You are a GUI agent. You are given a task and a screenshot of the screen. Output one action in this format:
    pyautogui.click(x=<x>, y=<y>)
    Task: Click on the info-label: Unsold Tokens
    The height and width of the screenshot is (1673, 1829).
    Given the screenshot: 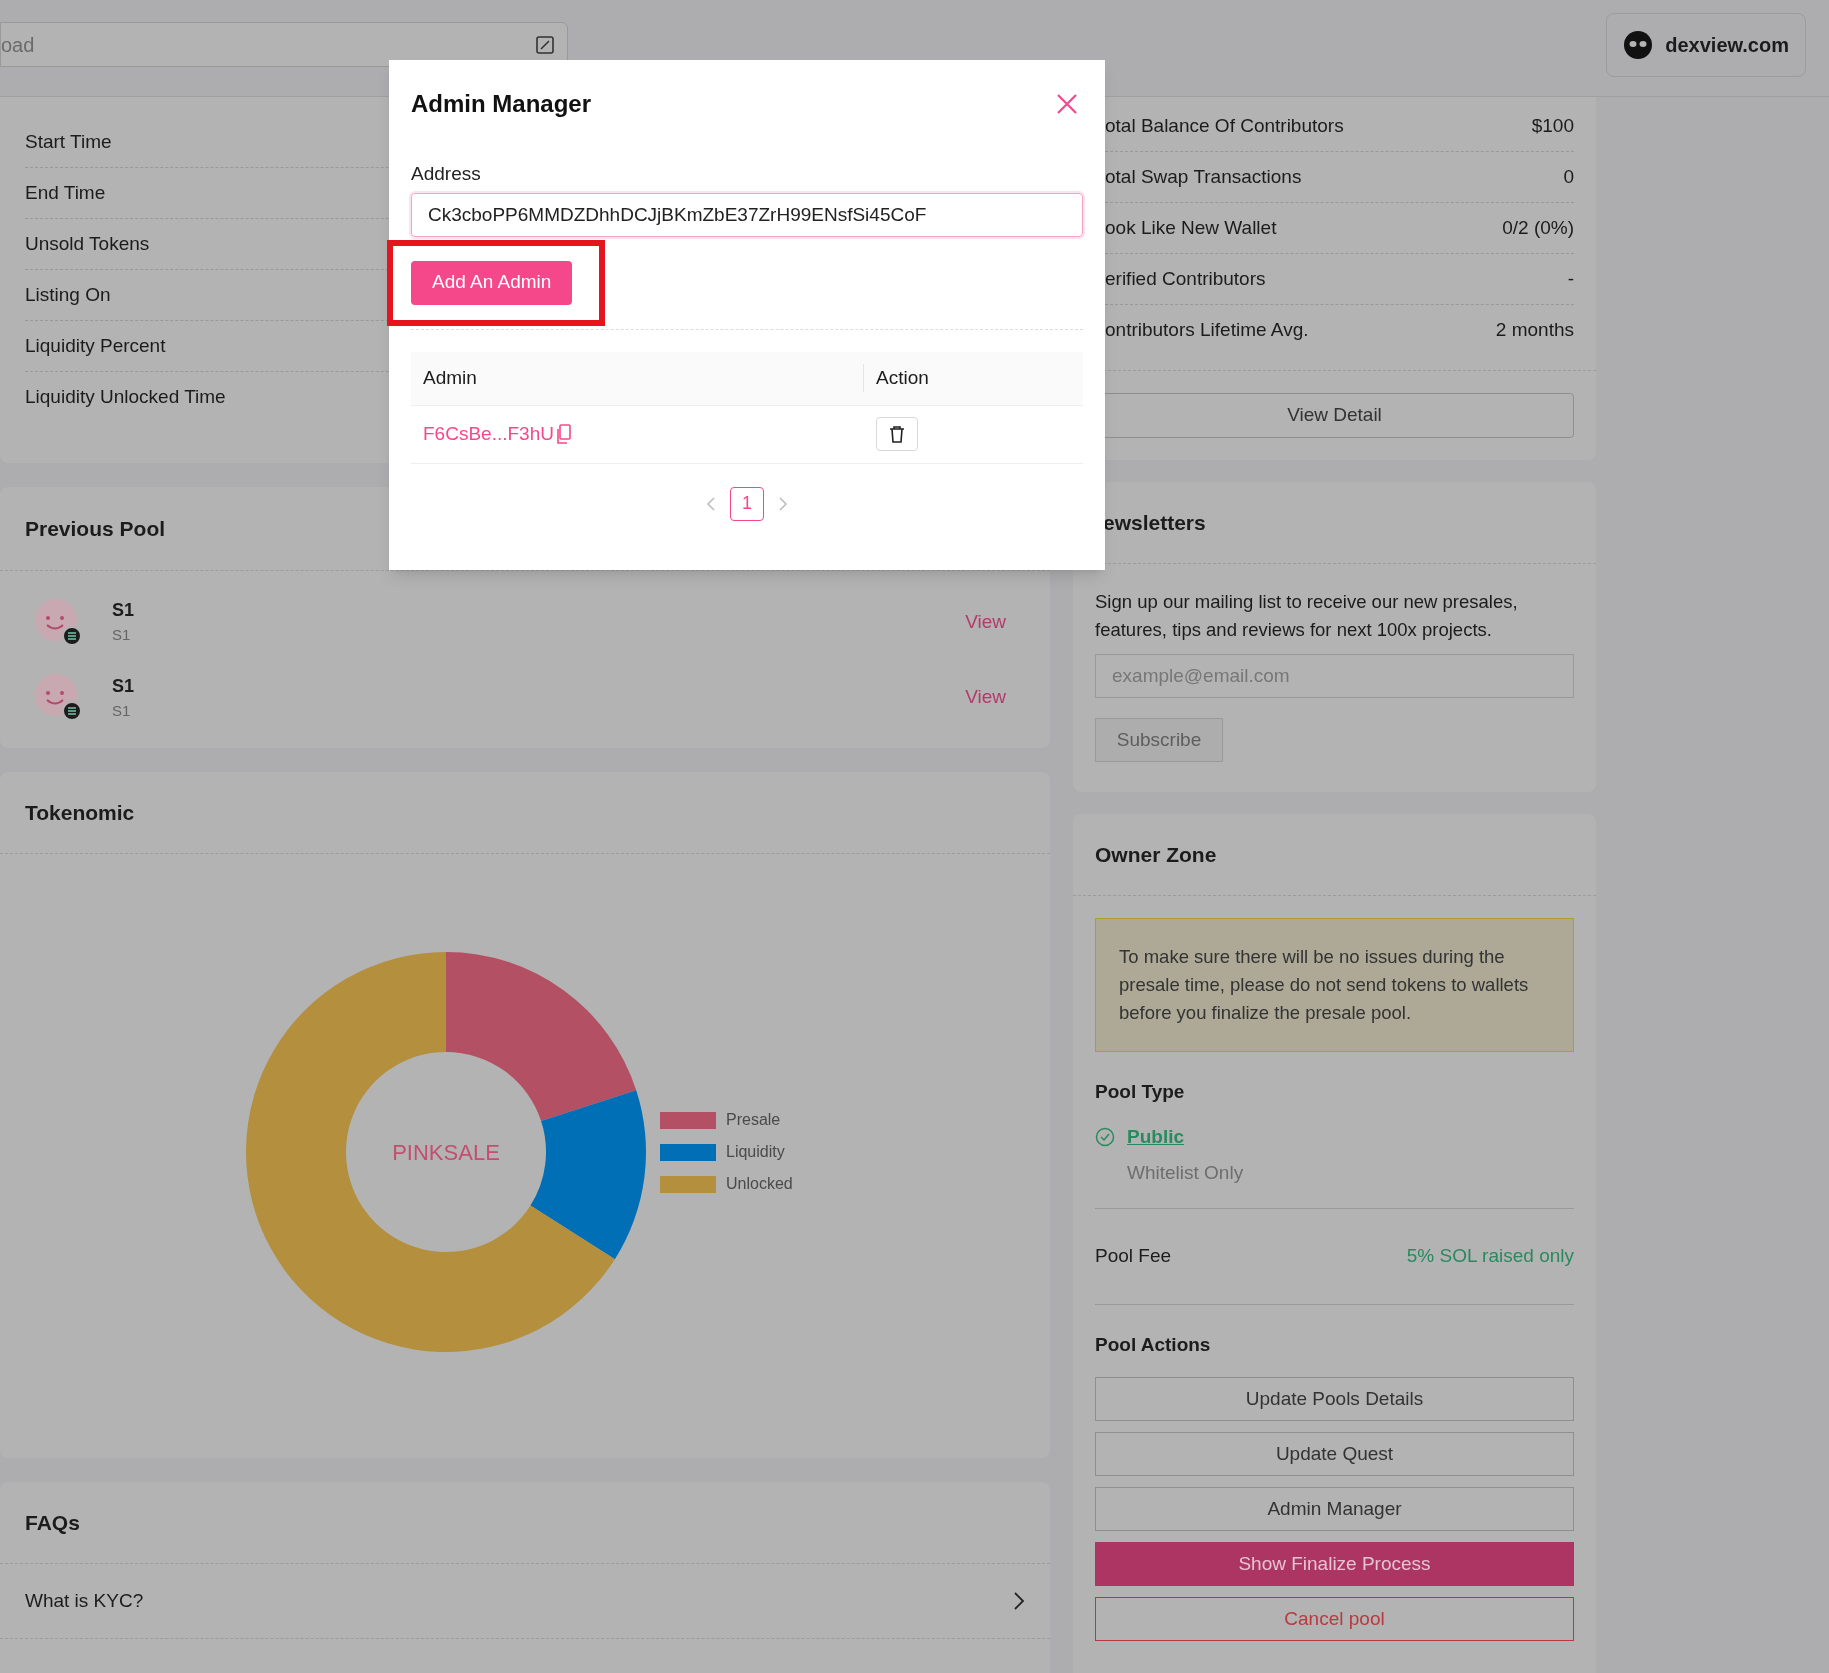 What is the action you would take?
    pyautogui.click(x=87, y=243)
    